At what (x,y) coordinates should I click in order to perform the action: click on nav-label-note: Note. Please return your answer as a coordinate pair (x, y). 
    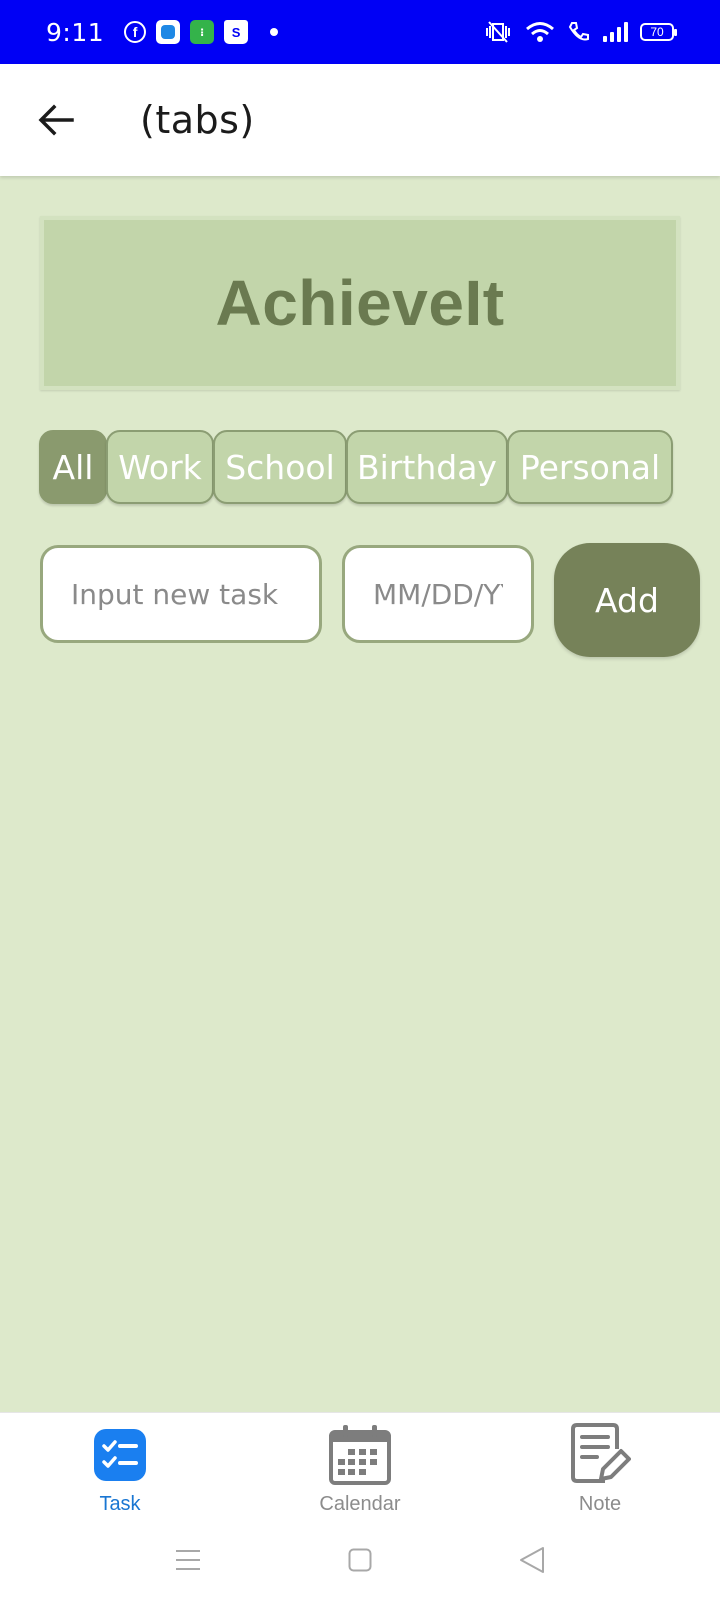
    Looking at the image, I should click on (600, 1504).